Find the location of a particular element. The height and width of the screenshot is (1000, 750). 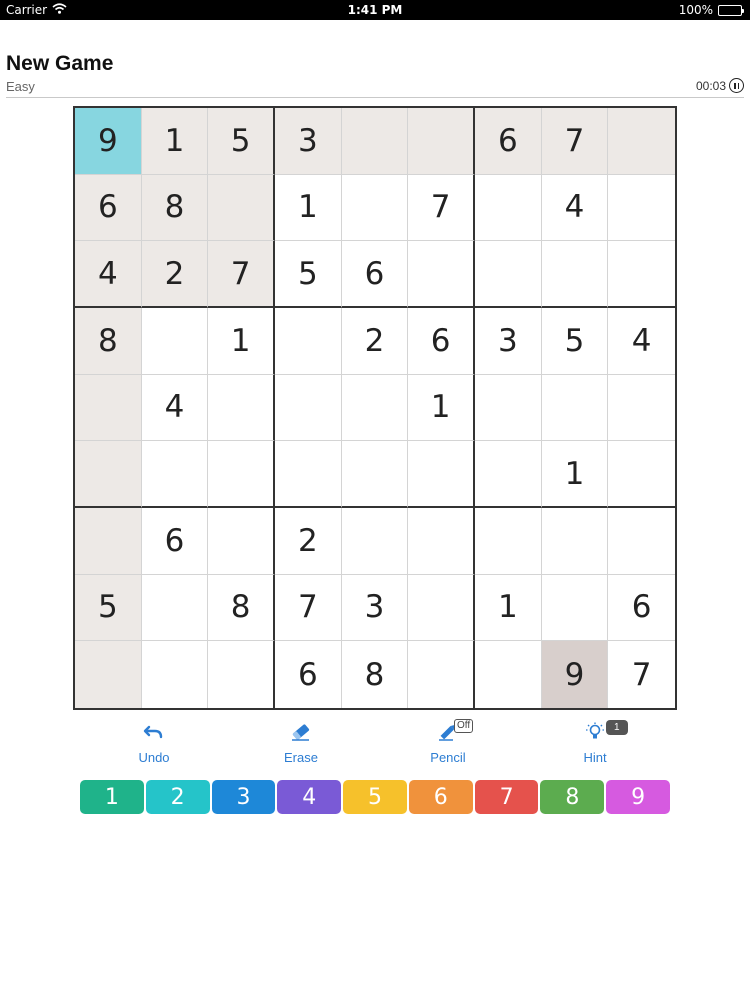

sudoku-cell-r2c1: 6 is located at coordinates (108, 208).